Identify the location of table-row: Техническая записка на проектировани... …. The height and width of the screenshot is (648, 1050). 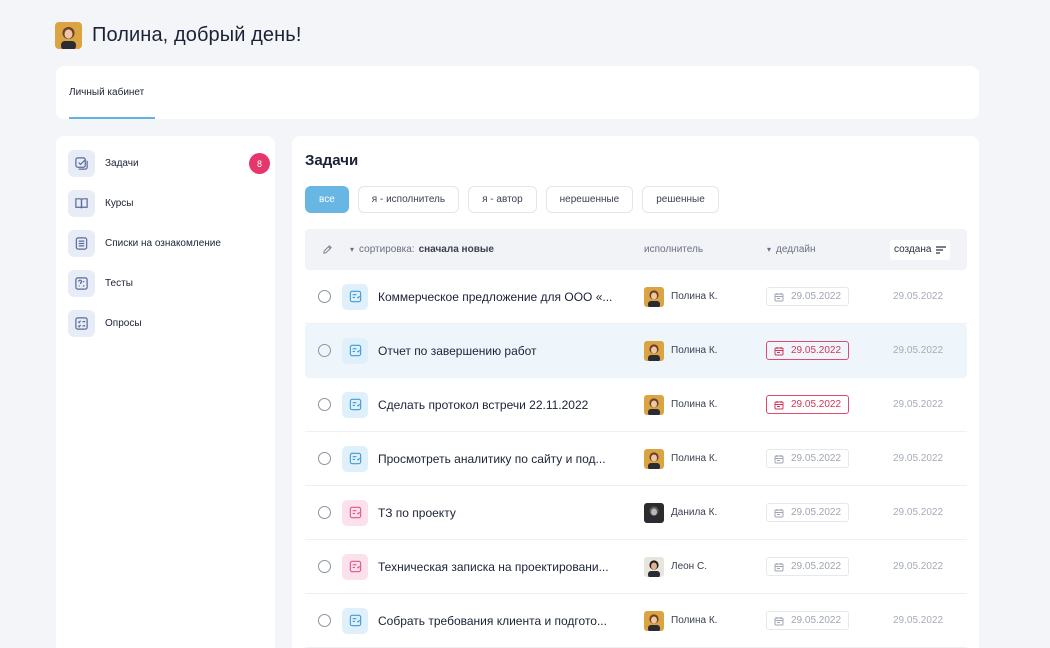
(636, 567).